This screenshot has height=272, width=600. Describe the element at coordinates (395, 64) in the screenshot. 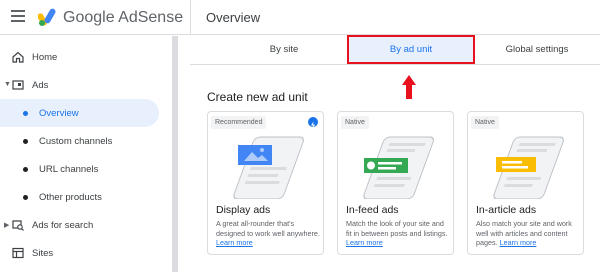

I see `tabs-divider` at that location.